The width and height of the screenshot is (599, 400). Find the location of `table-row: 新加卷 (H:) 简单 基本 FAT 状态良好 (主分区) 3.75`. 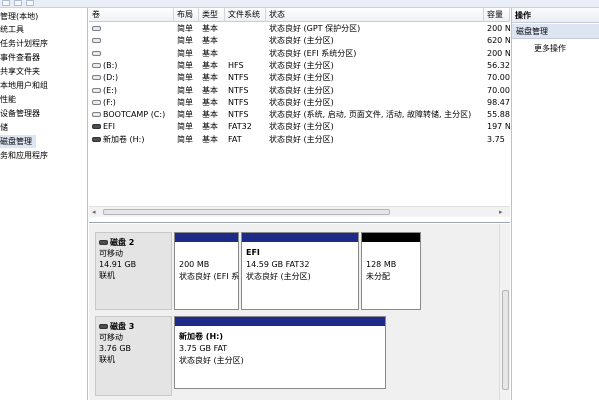

table-row: 新加卷 (H:) 简单 基本 FAT 状态良好 (主分区) 3.75 is located at coordinates (299, 139).